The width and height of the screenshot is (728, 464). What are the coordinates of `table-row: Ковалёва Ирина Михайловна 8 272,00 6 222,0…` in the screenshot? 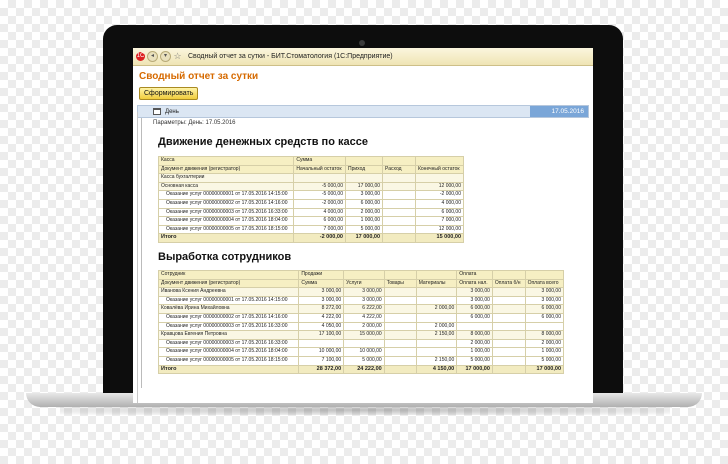 It's located at (361, 309).